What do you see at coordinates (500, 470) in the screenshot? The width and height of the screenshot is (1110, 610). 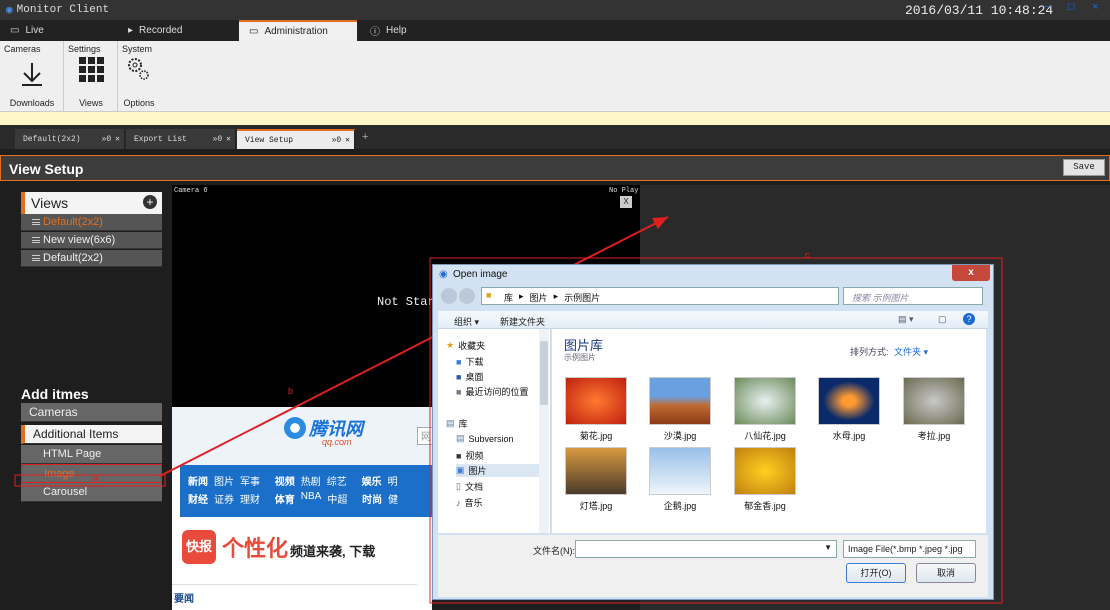 I see `nav-pictures: ▣ 图片` at bounding box center [500, 470].